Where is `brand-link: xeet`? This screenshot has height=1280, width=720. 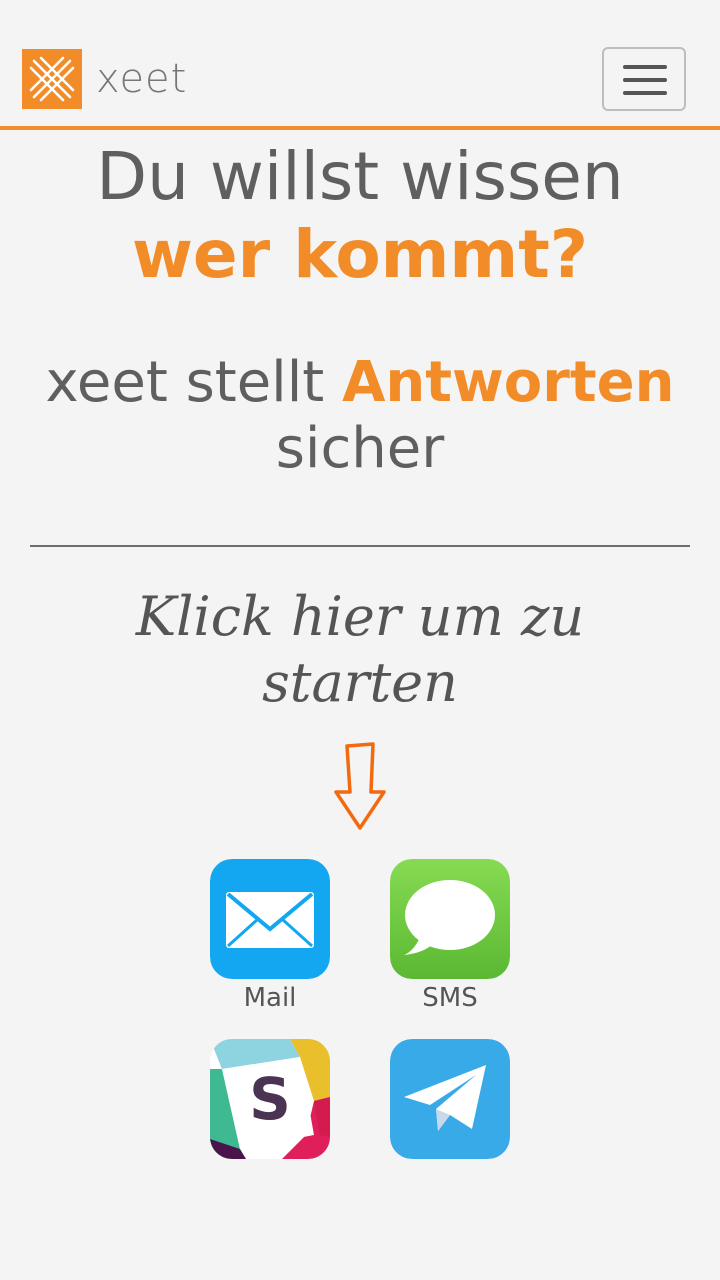
brand-link: xeet is located at coordinates (104, 79).